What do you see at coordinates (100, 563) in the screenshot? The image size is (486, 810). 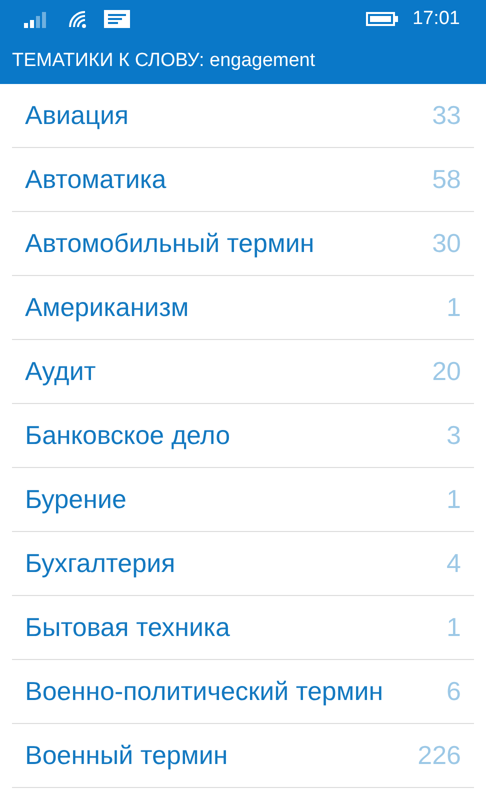 I see `topic-name: Бухгалтерия` at bounding box center [100, 563].